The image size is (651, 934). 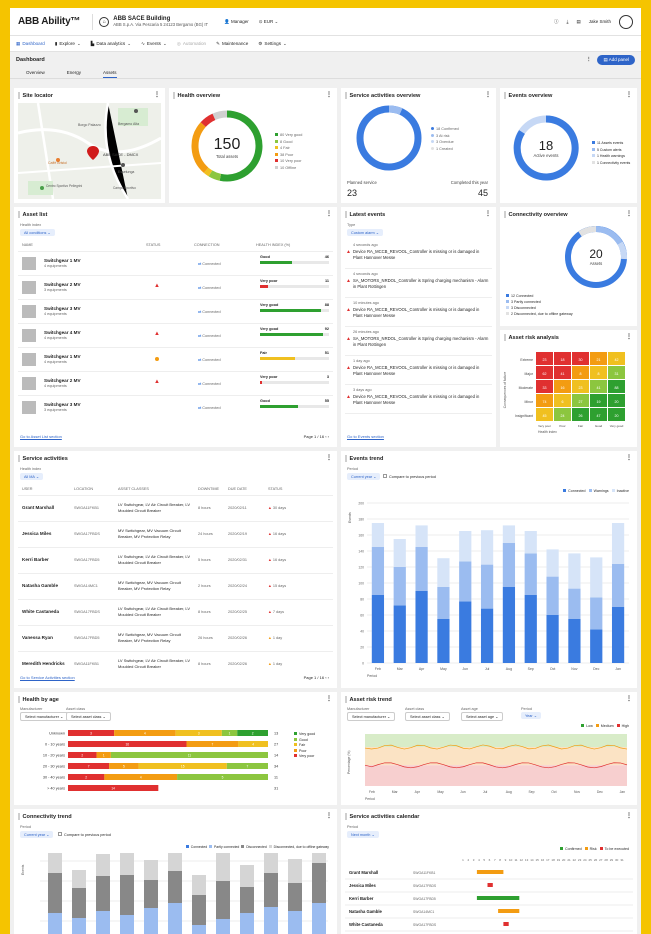 I want to click on connection-label: Connected, so click(x=211, y=360).